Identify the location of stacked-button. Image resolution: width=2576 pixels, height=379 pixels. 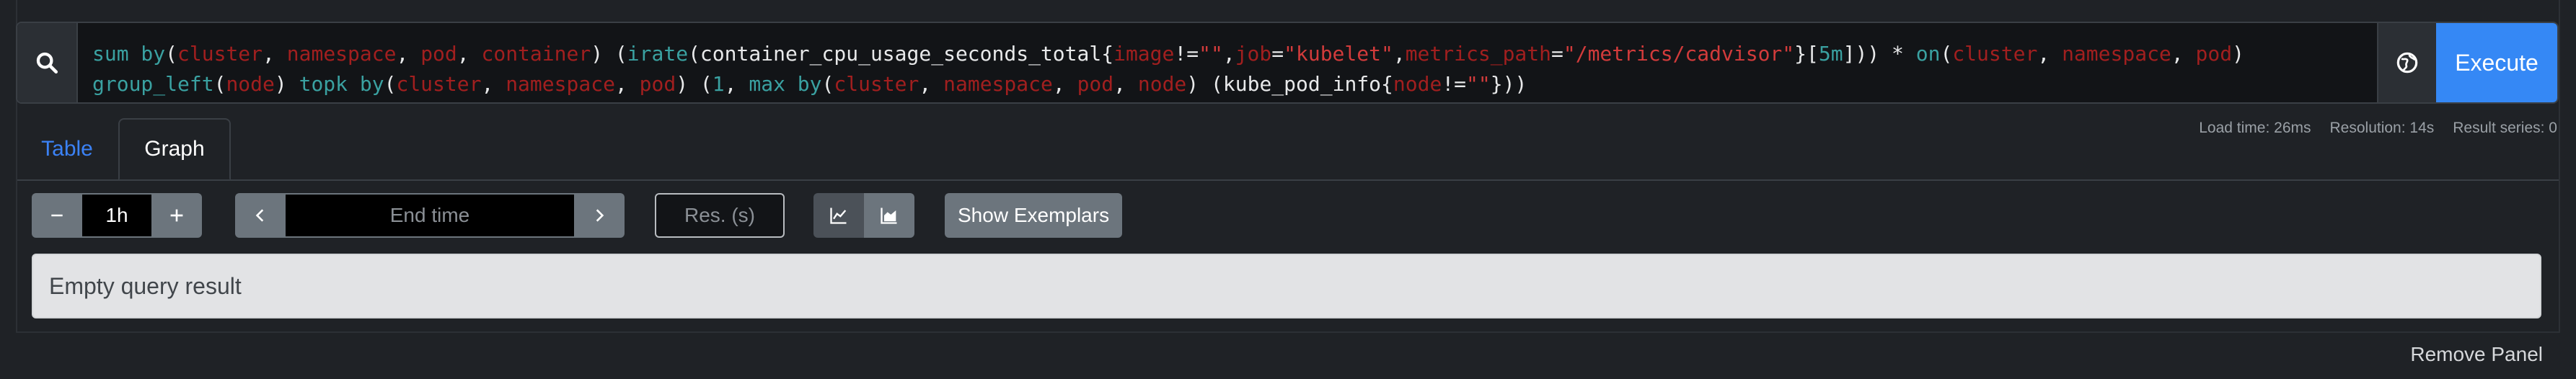
(889, 215).